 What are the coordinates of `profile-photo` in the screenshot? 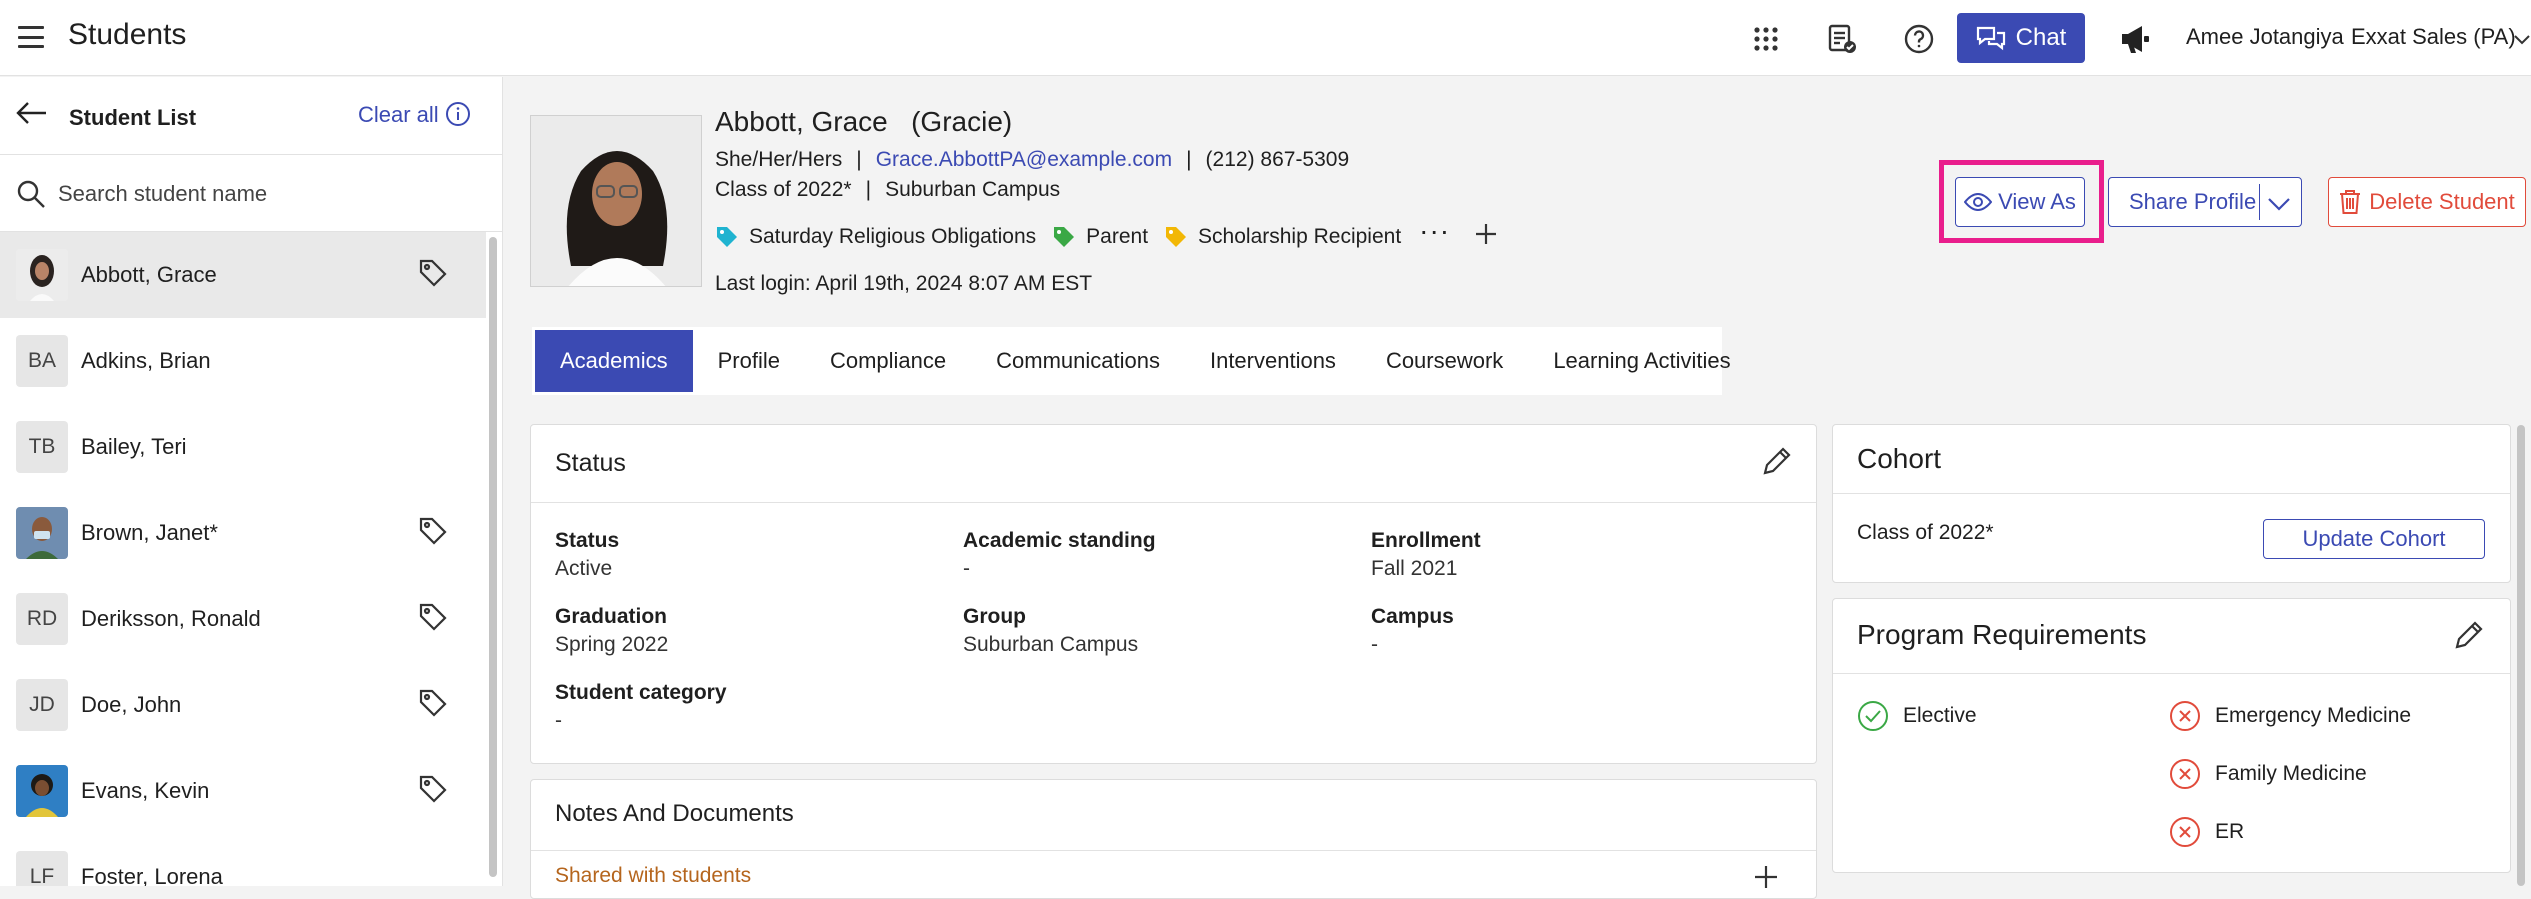 It's located at (616, 201).